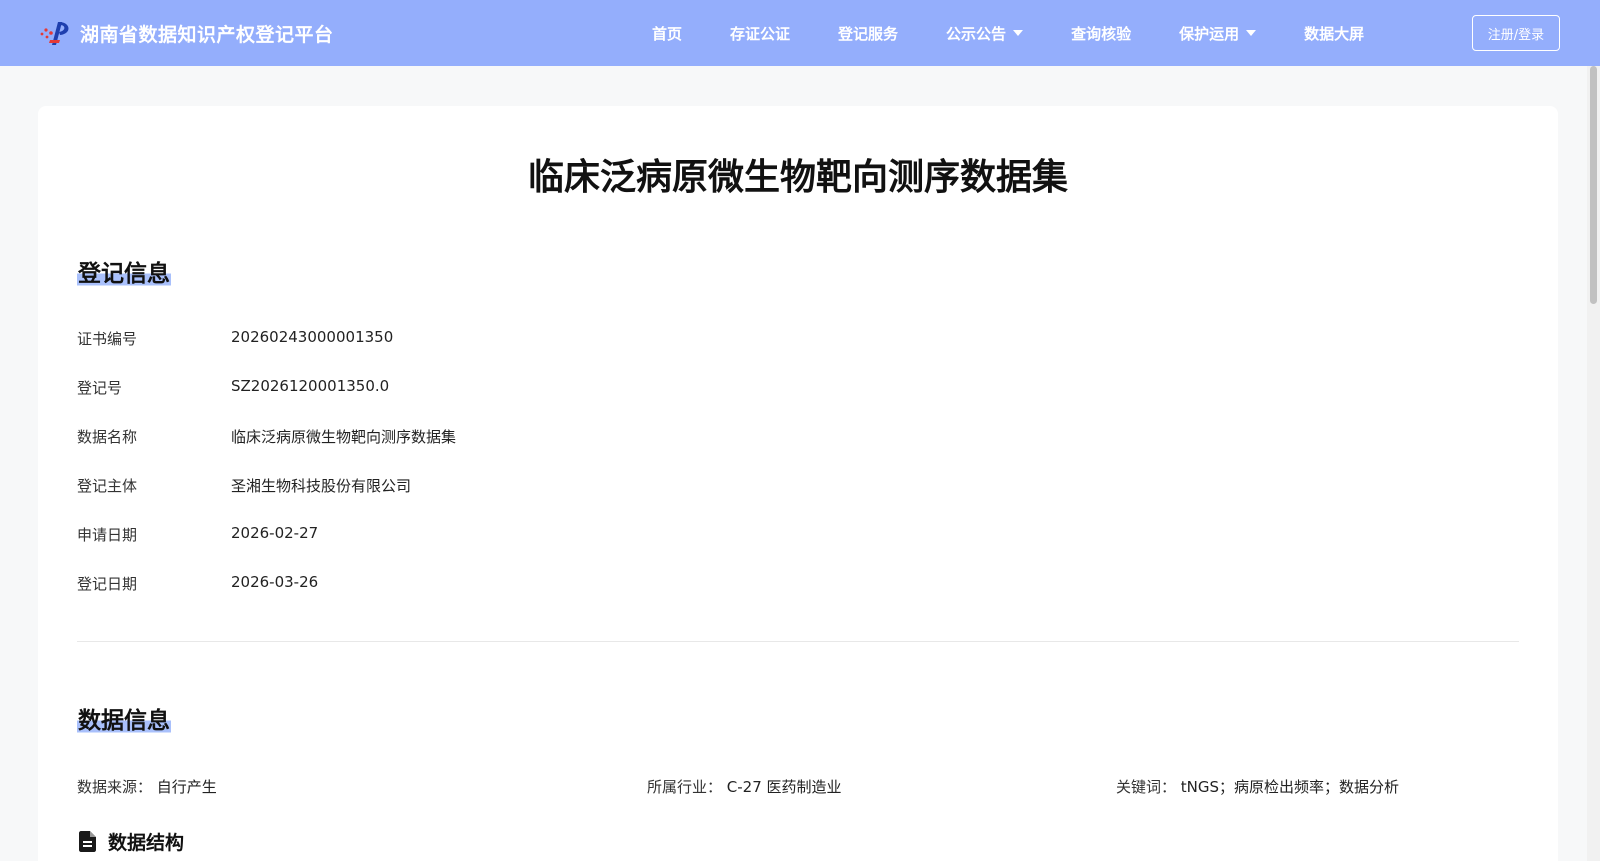  I want to click on data-source: 数据来源： 自行产生, so click(147, 786).